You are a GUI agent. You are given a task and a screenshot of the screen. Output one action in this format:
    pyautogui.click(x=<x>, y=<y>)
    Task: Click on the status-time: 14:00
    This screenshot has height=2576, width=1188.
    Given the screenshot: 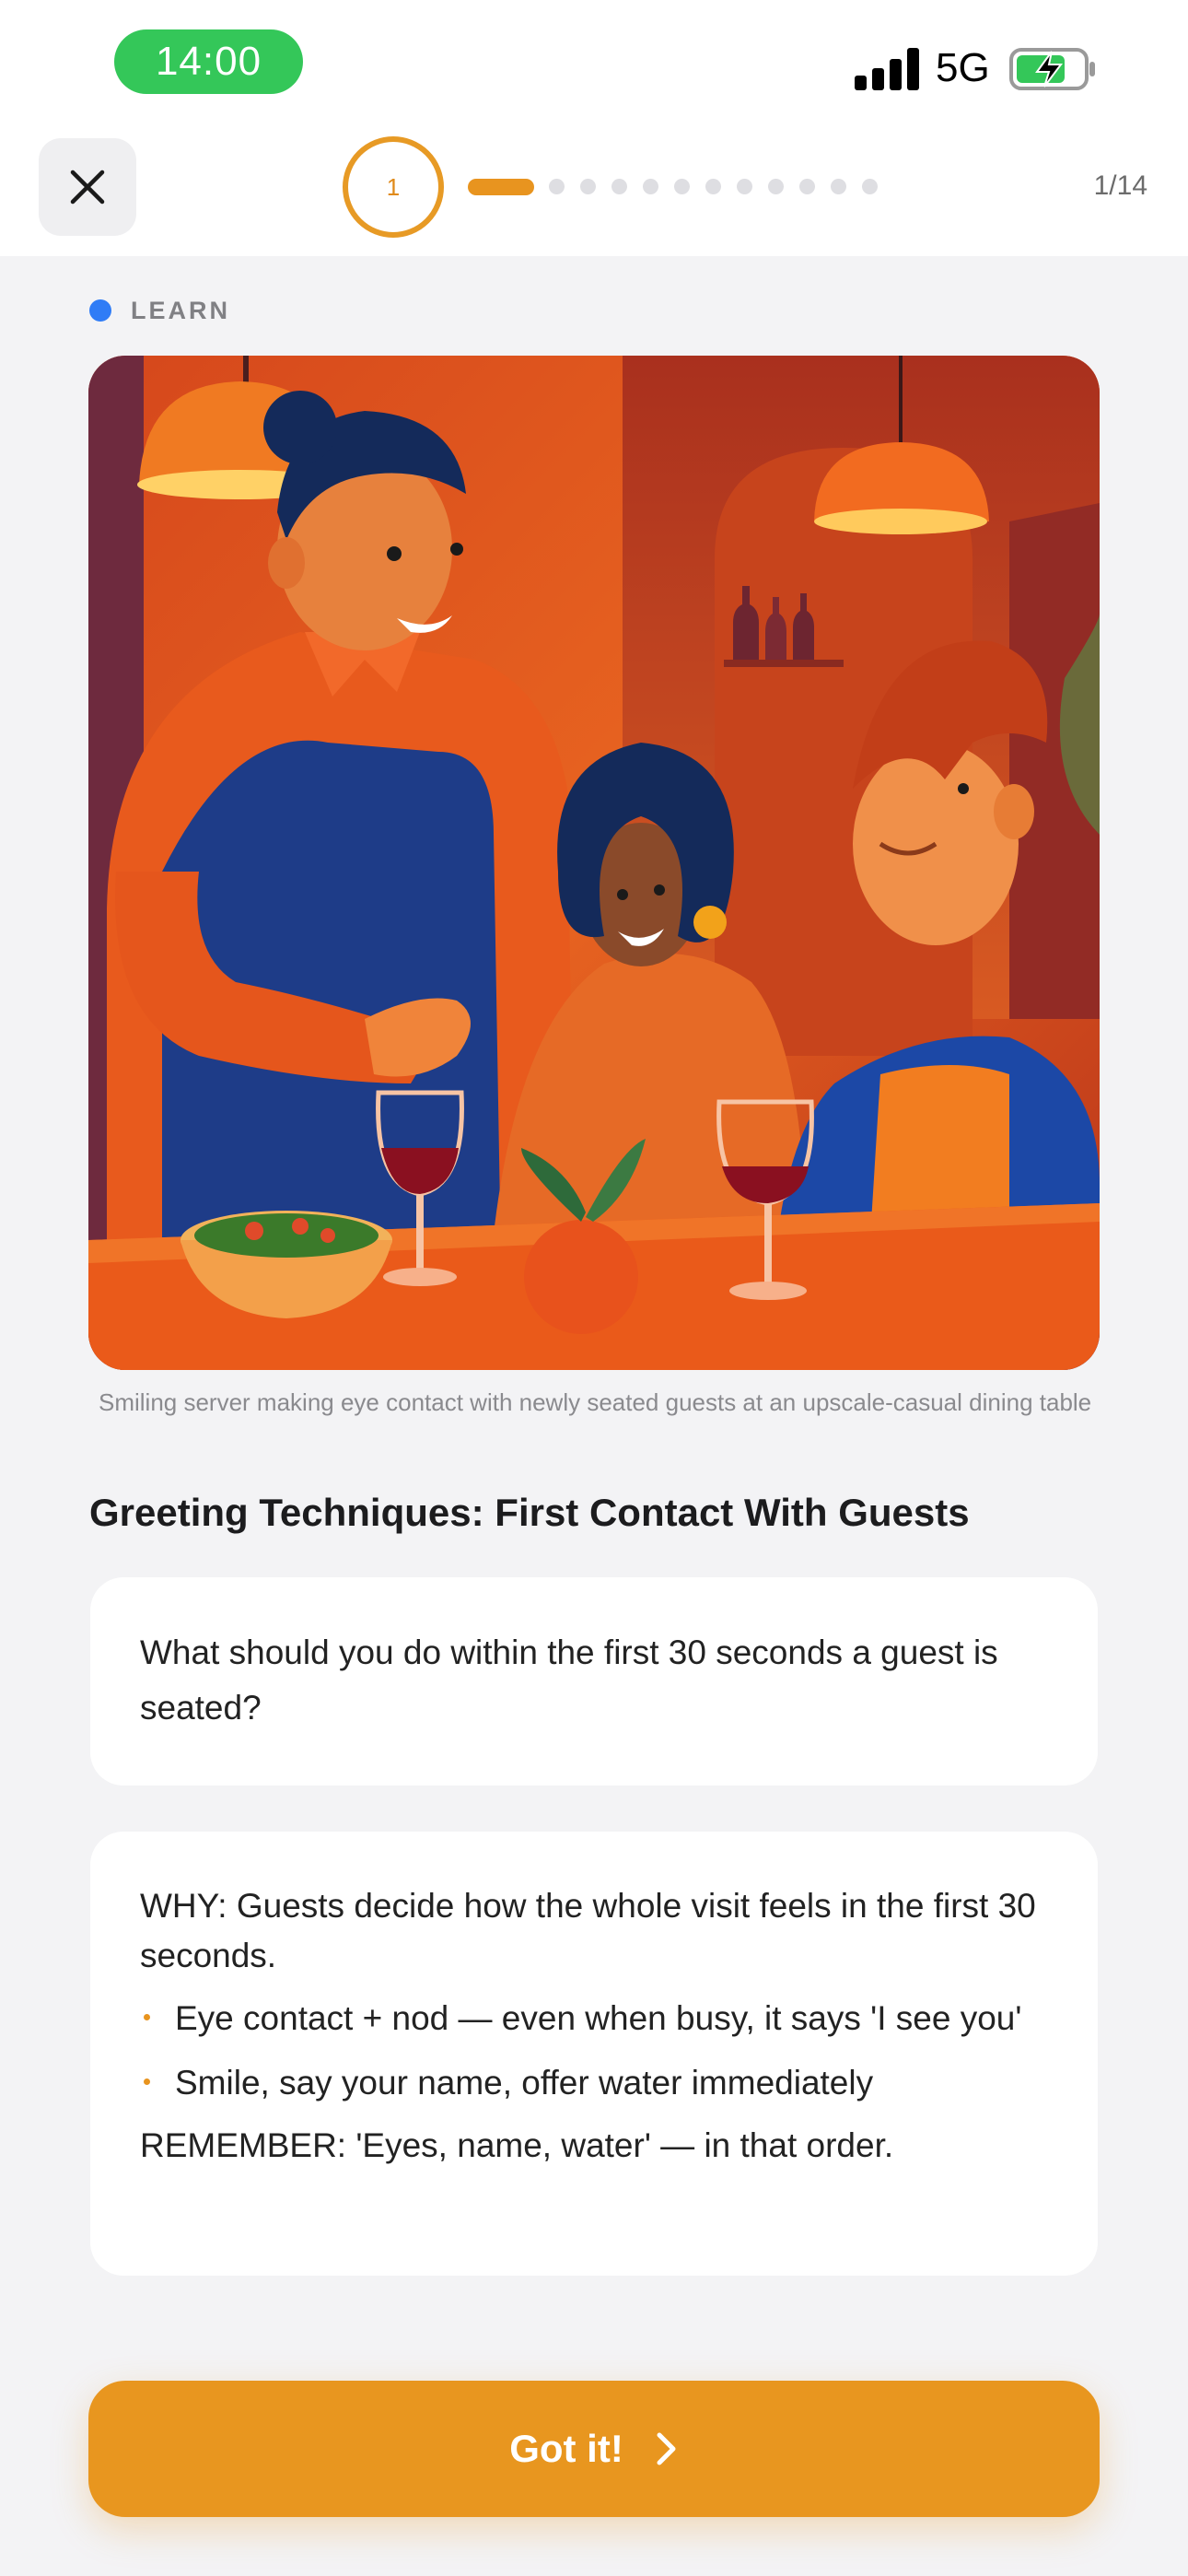 What is the action you would take?
    pyautogui.click(x=208, y=61)
    